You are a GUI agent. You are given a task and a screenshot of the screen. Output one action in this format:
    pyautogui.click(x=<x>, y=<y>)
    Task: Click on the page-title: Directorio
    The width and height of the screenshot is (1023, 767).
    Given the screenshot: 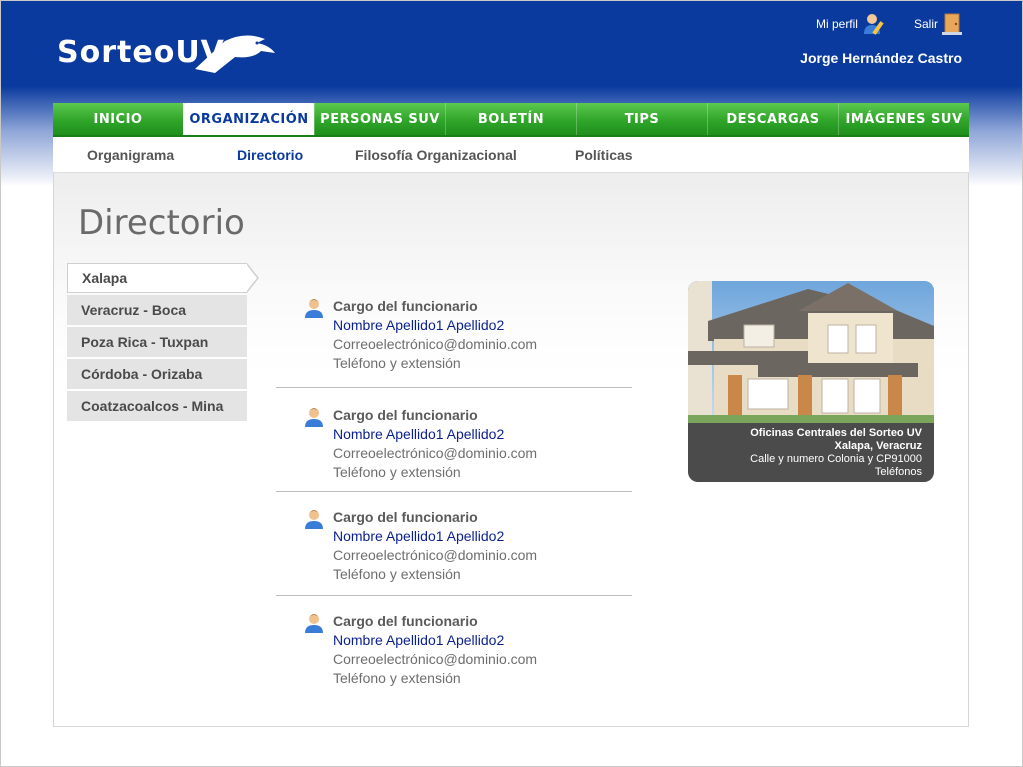 What is the action you would take?
    pyautogui.click(x=161, y=223)
    